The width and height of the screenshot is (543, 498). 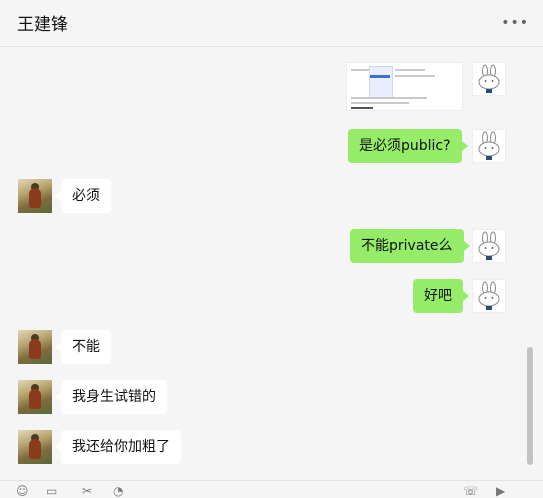 I want to click on message-bubble-them: 必须, so click(x=83, y=196).